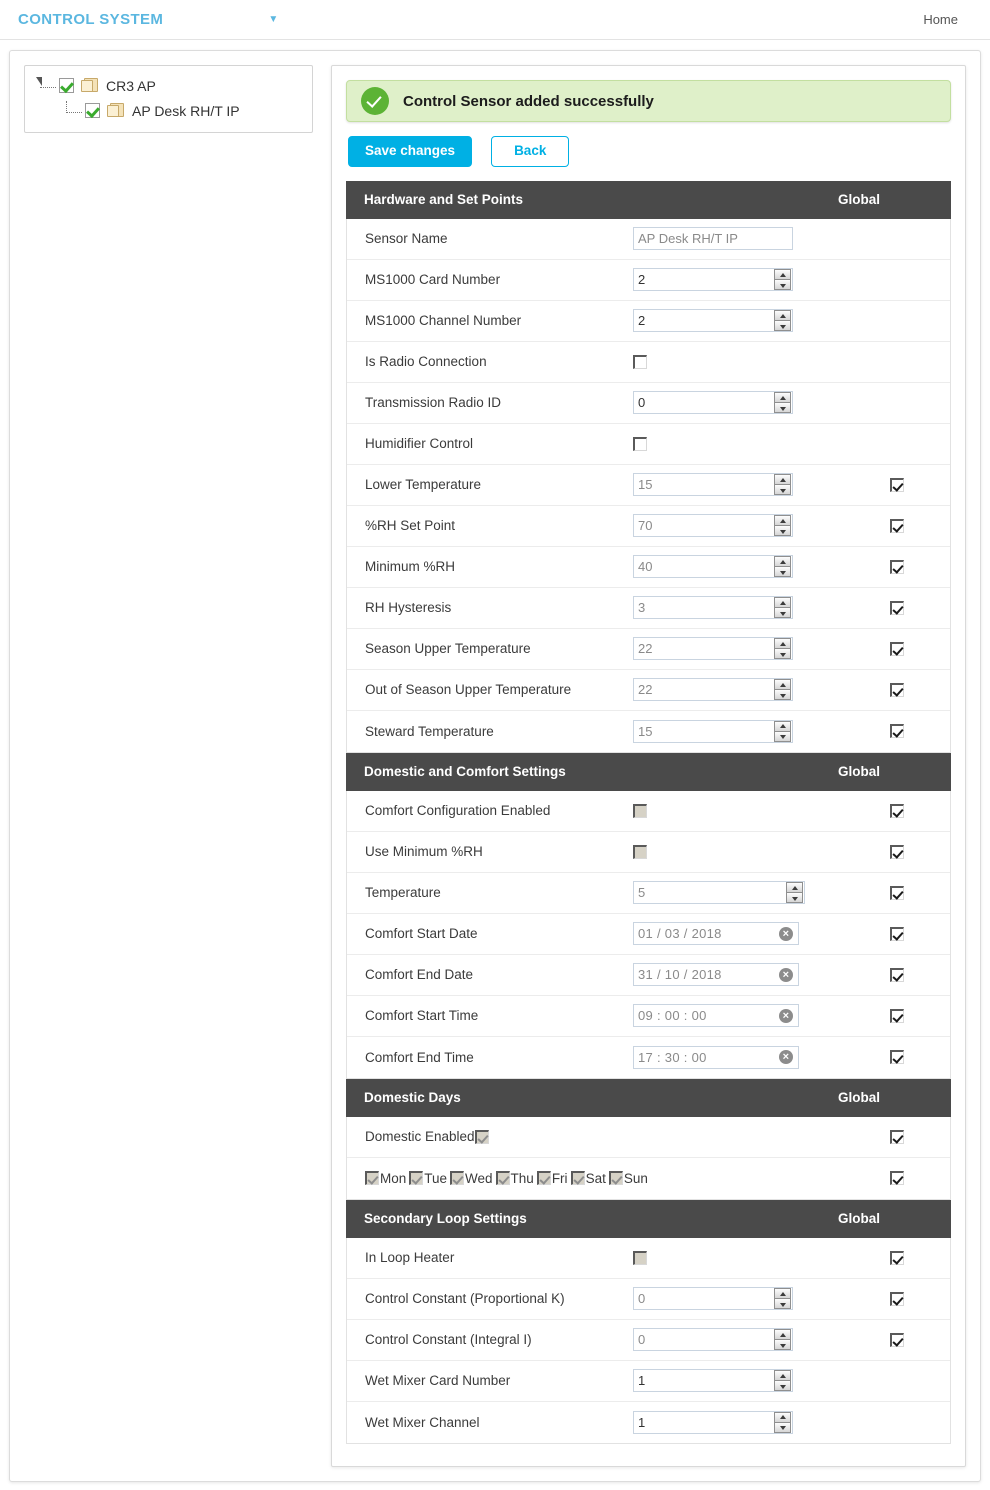  What do you see at coordinates (713, 567) in the screenshot?
I see `number-input: 40` at bounding box center [713, 567].